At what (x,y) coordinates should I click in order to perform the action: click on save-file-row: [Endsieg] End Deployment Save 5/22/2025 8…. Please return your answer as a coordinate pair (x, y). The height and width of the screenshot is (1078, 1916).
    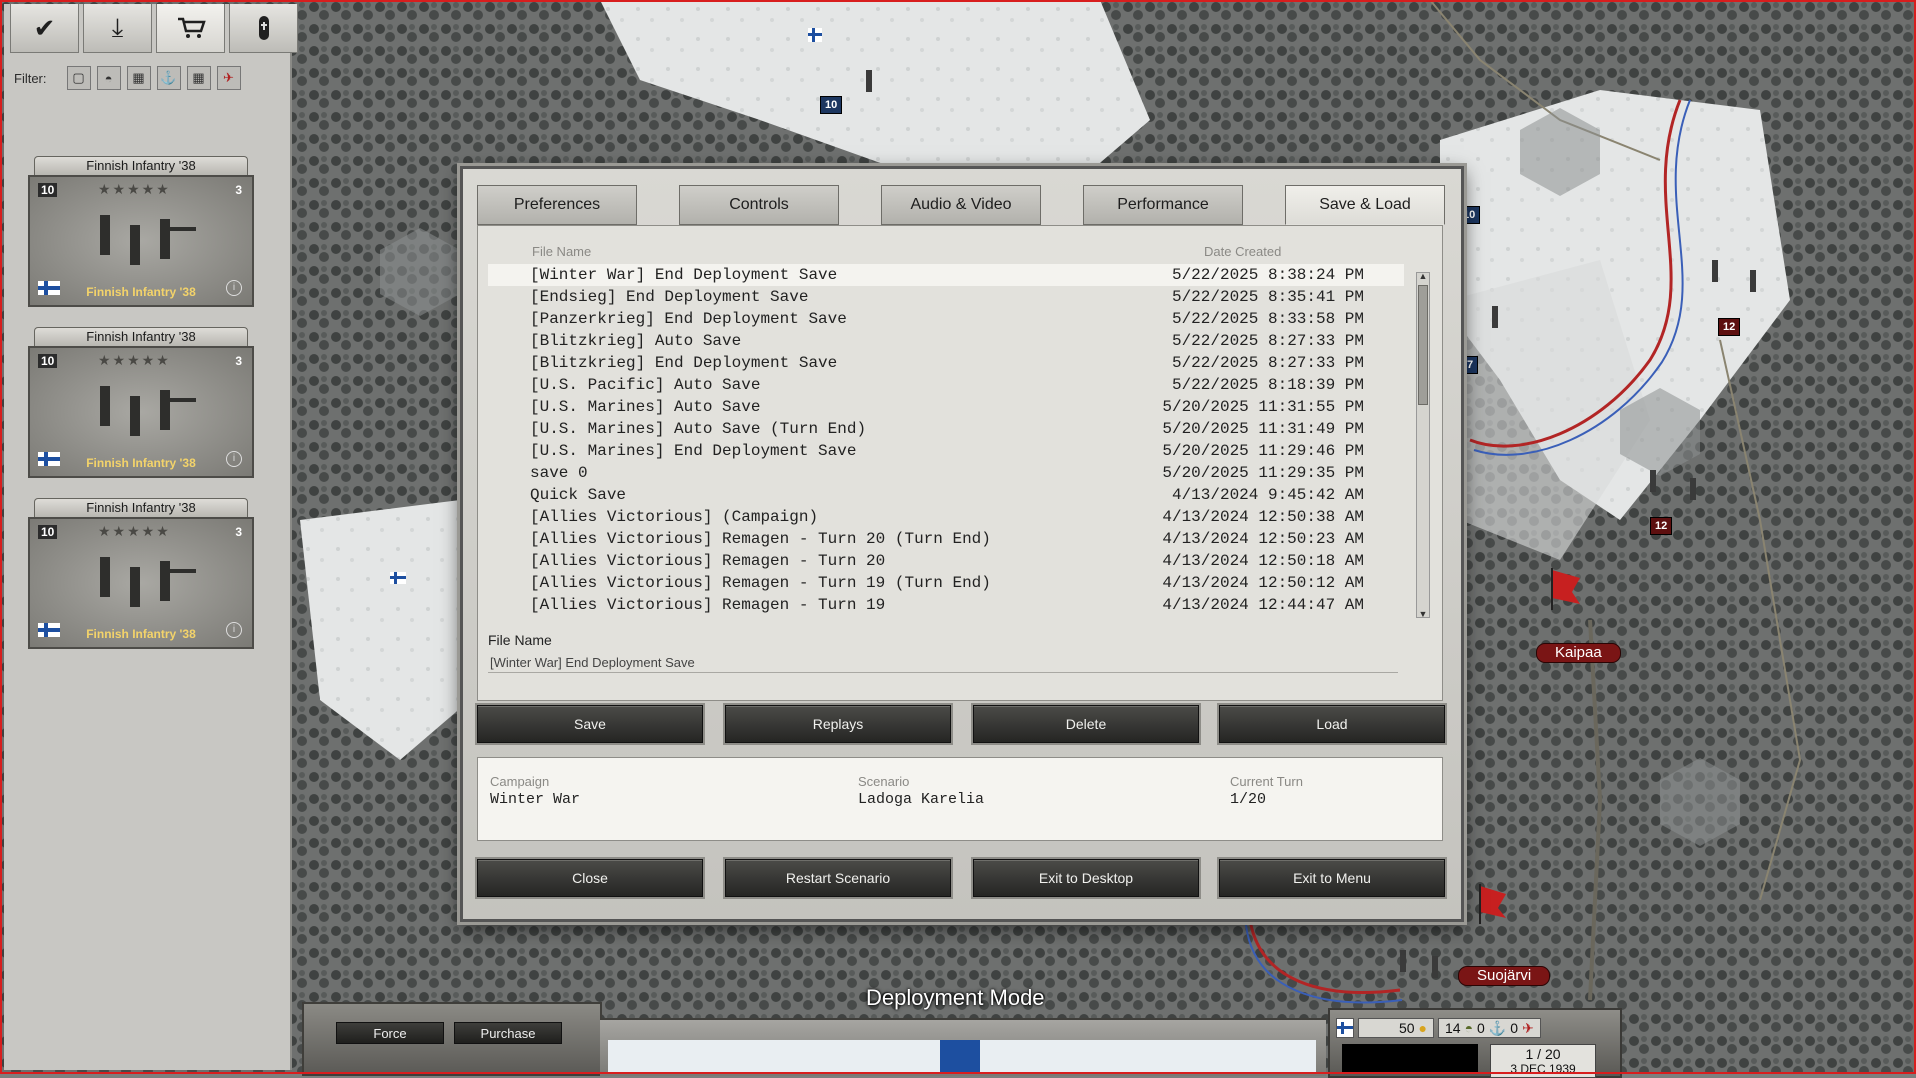
    Looking at the image, I should click on (946, 297).